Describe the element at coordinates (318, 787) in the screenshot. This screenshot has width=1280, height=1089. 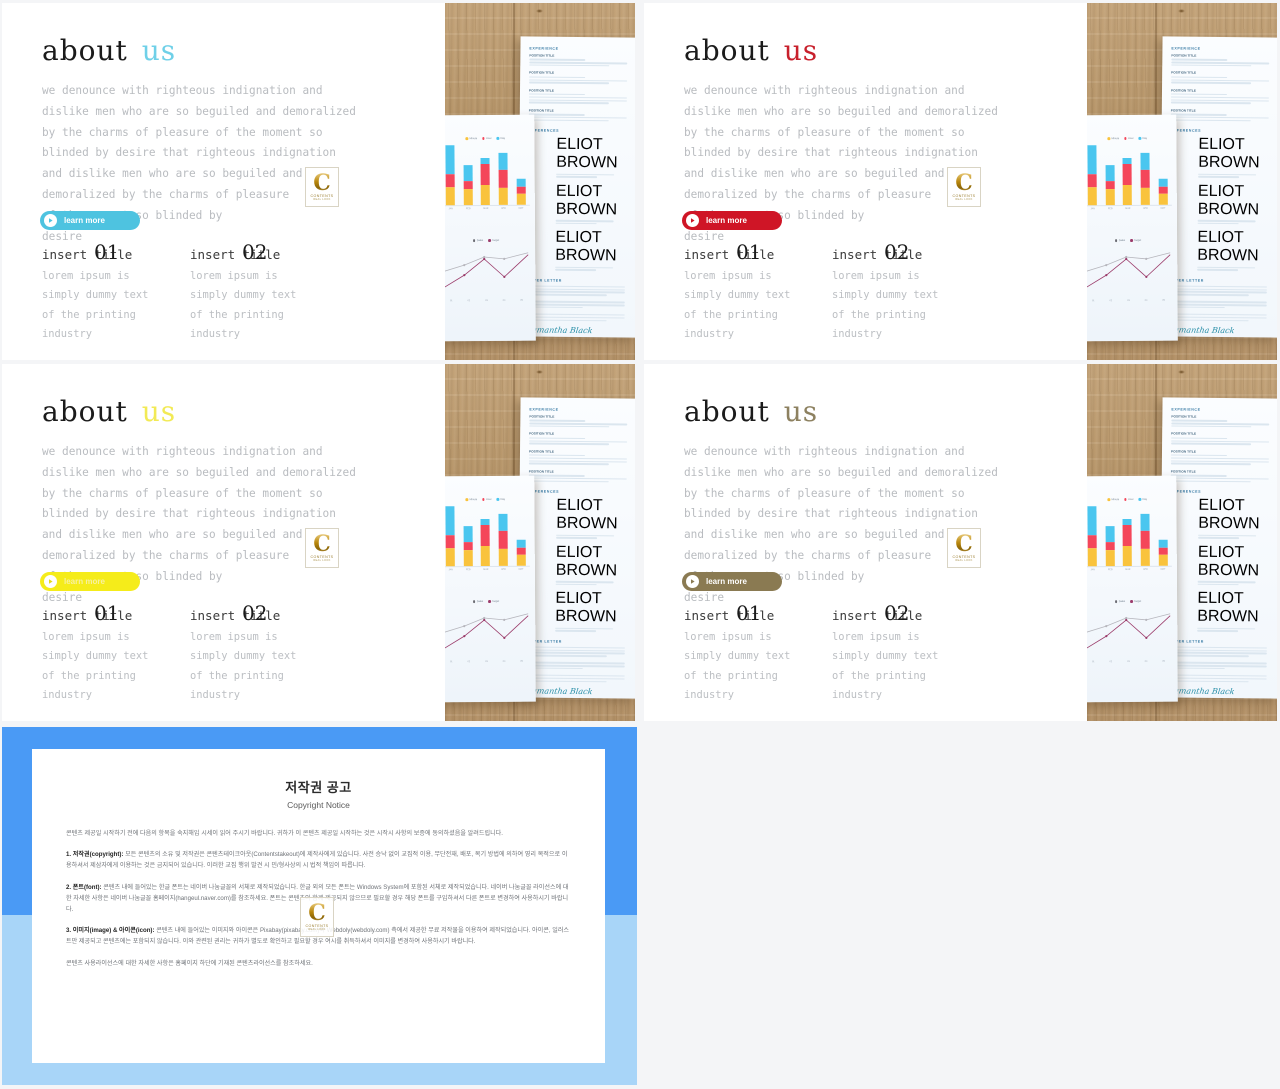
I see `copyright-title: 저작권 공고` at that location.